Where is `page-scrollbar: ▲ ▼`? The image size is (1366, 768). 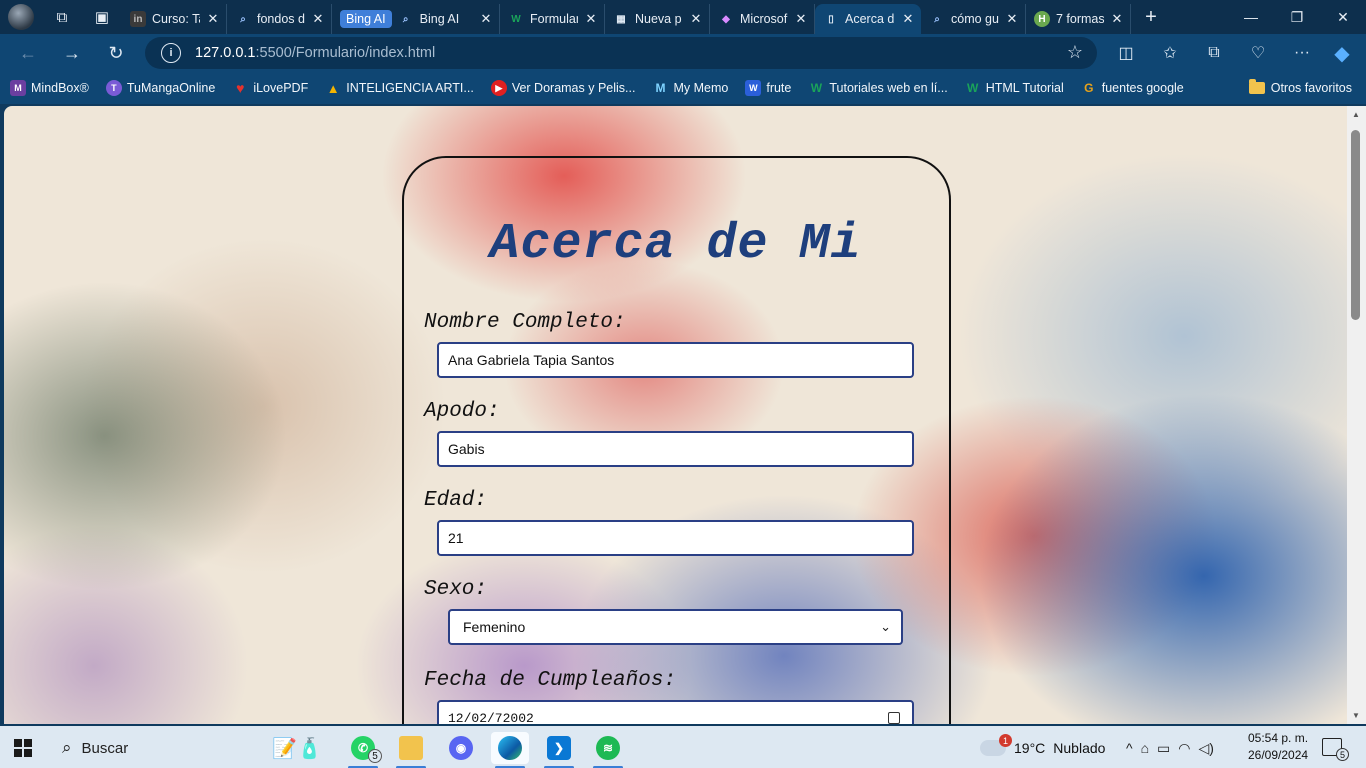
page-scrollbar: ▲ ▼ is located at coordinates (1356, 415).